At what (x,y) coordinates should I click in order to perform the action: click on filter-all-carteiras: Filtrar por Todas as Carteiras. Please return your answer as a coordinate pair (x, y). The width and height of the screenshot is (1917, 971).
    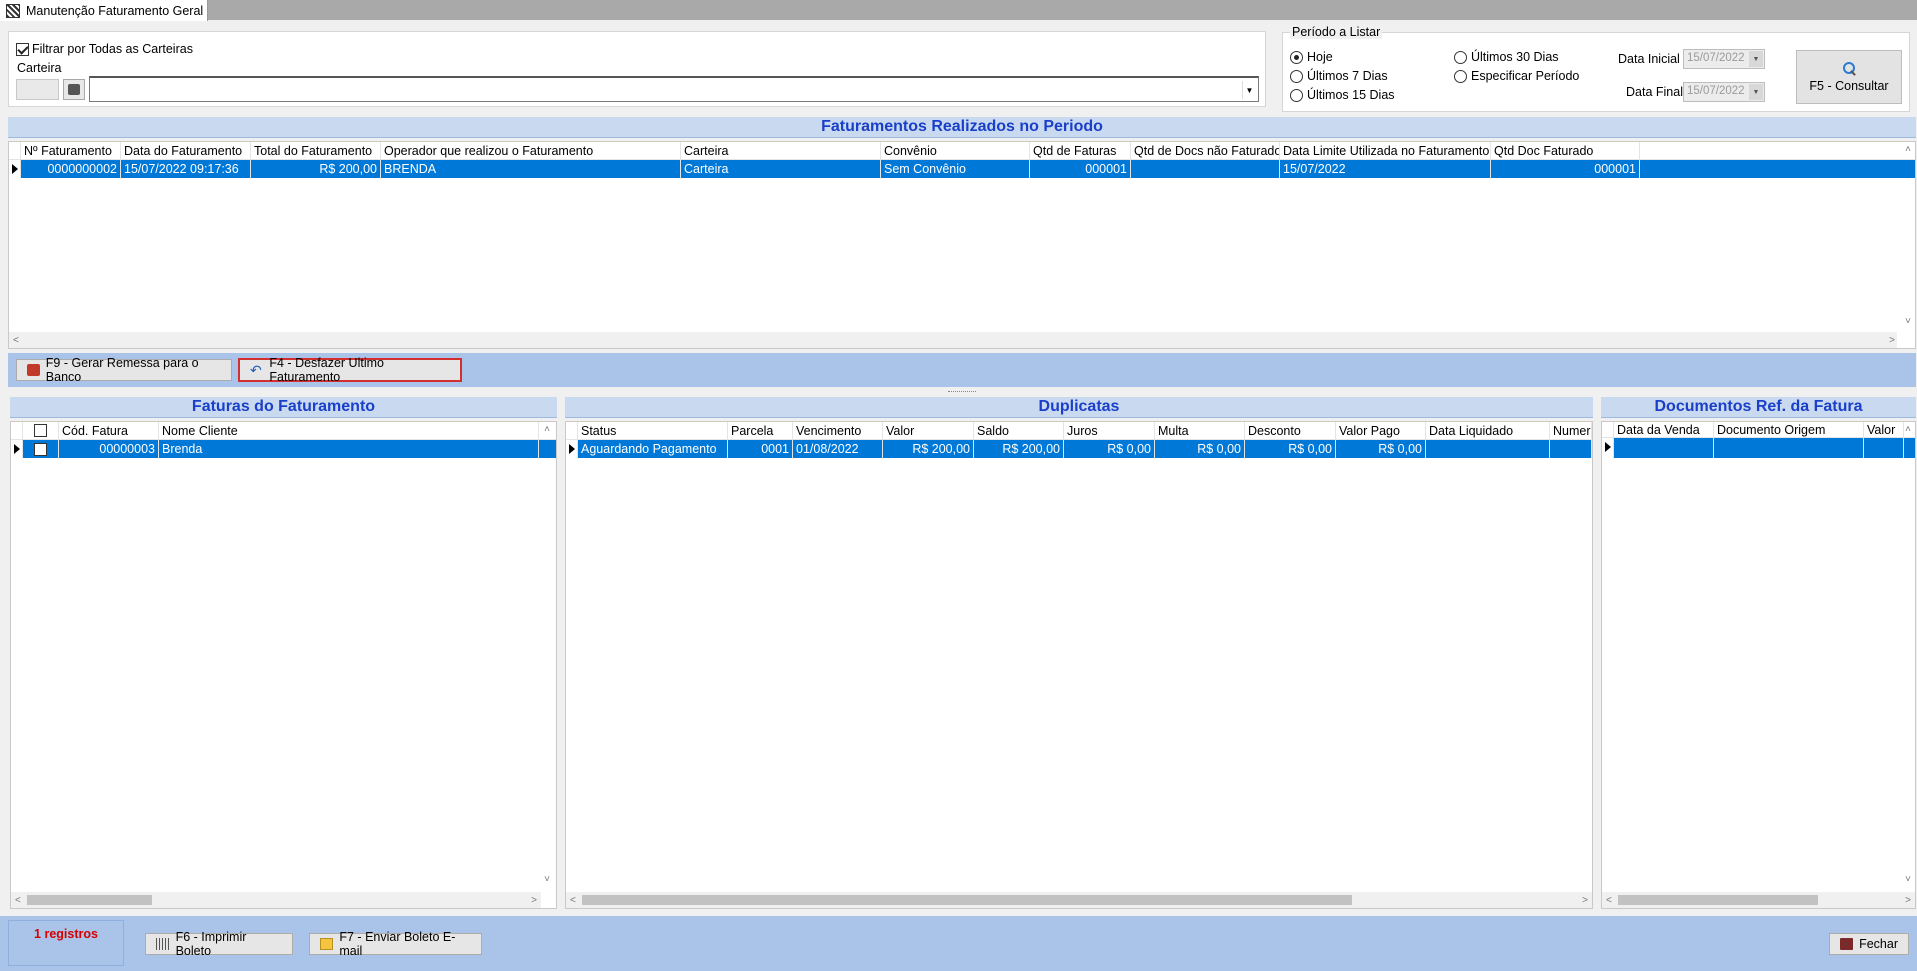
    Looking at the image, I should click on (104, 49).